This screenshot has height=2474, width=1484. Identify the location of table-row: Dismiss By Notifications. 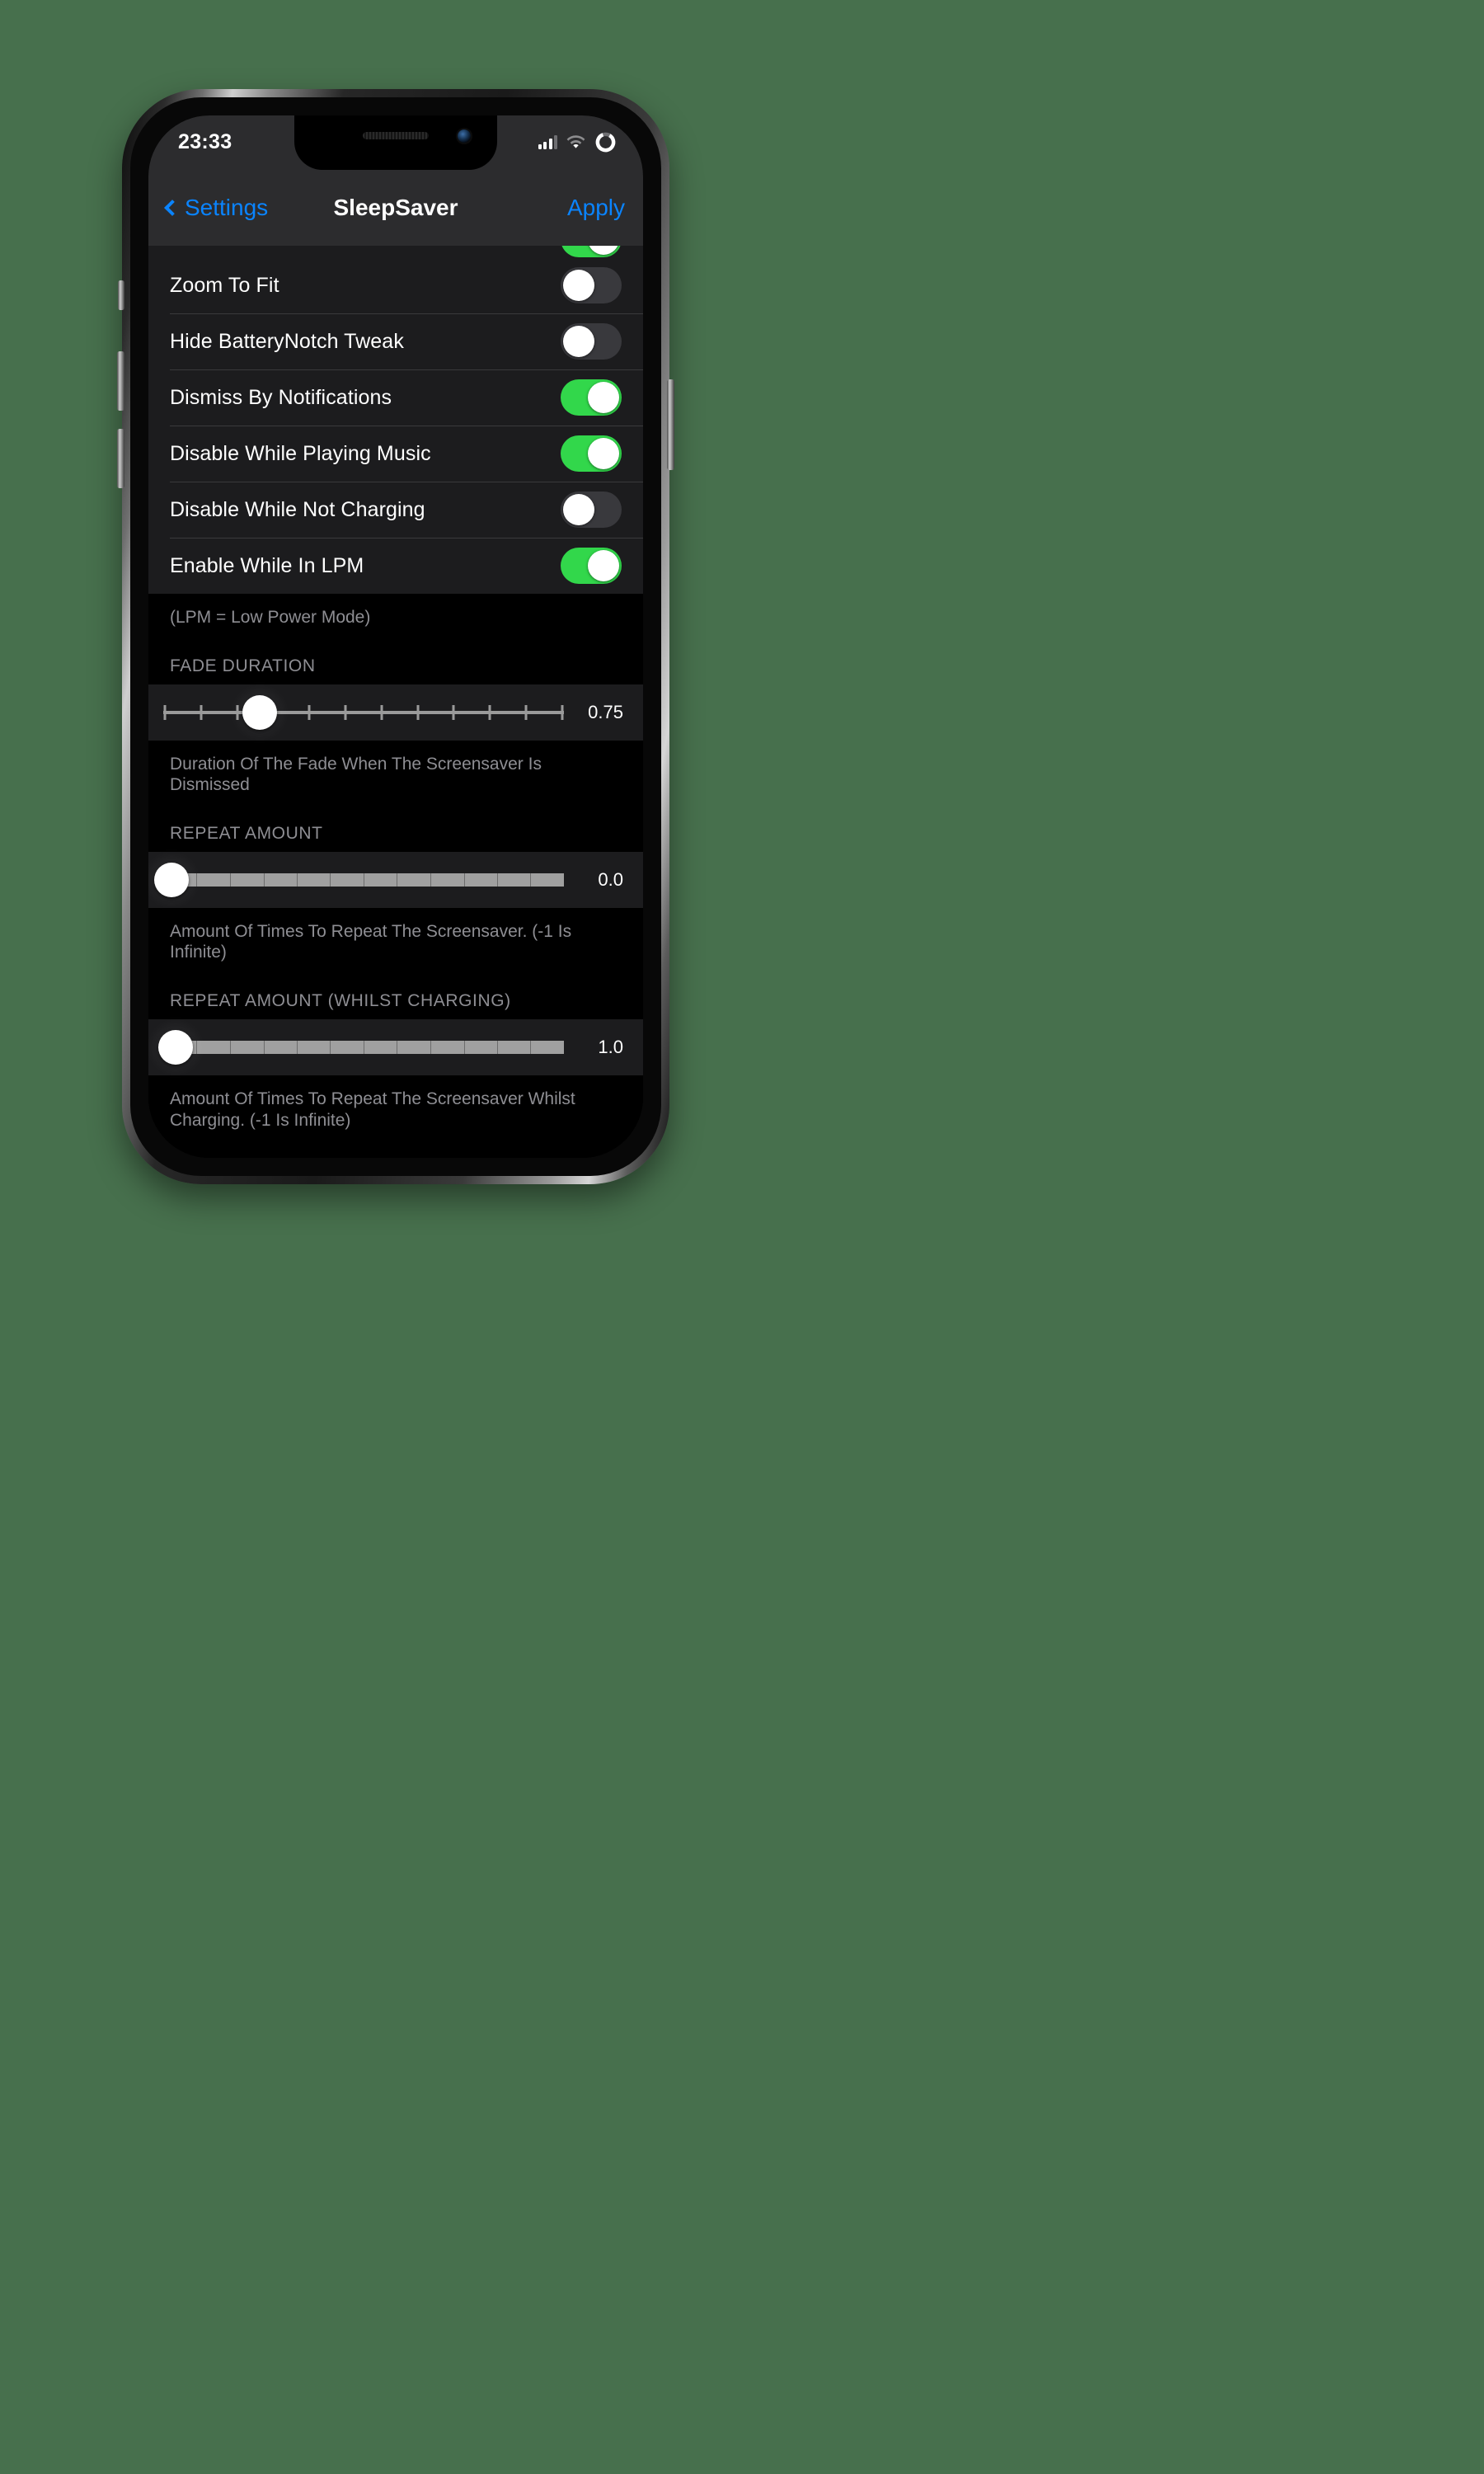
(395, 397).